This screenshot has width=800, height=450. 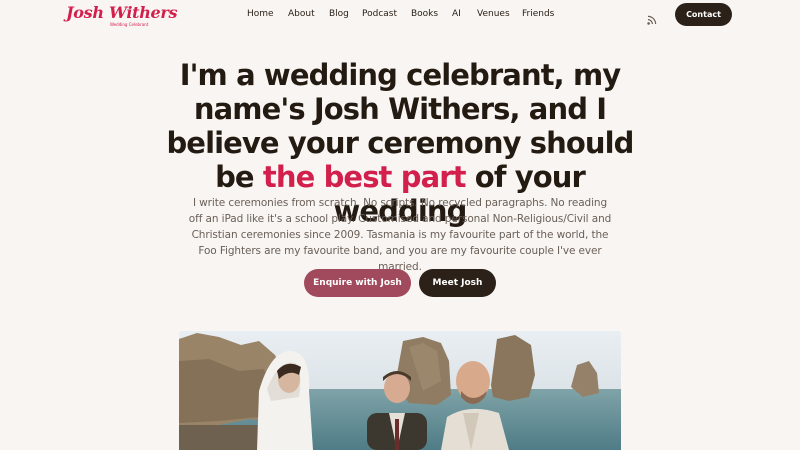 I want to click on headline-accent: the best part, so click(x=364, y=177).